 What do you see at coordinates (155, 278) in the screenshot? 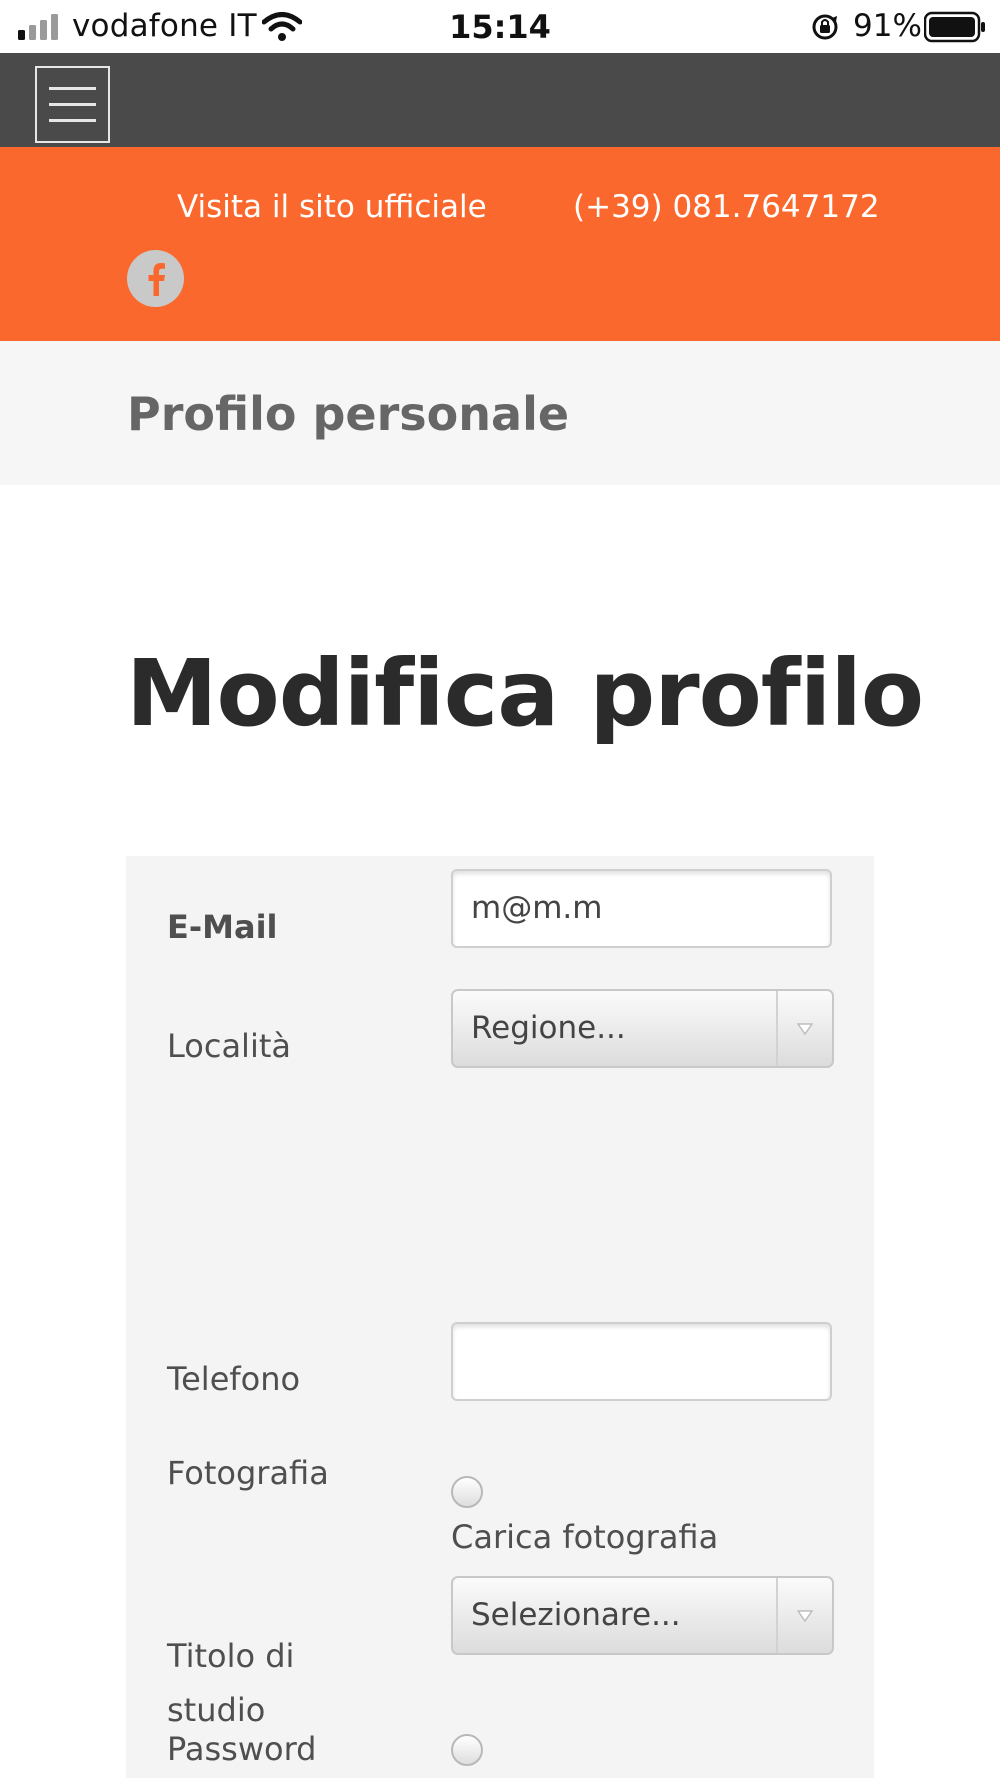
I see `facebook-icon` at bounding box center [155, 278].